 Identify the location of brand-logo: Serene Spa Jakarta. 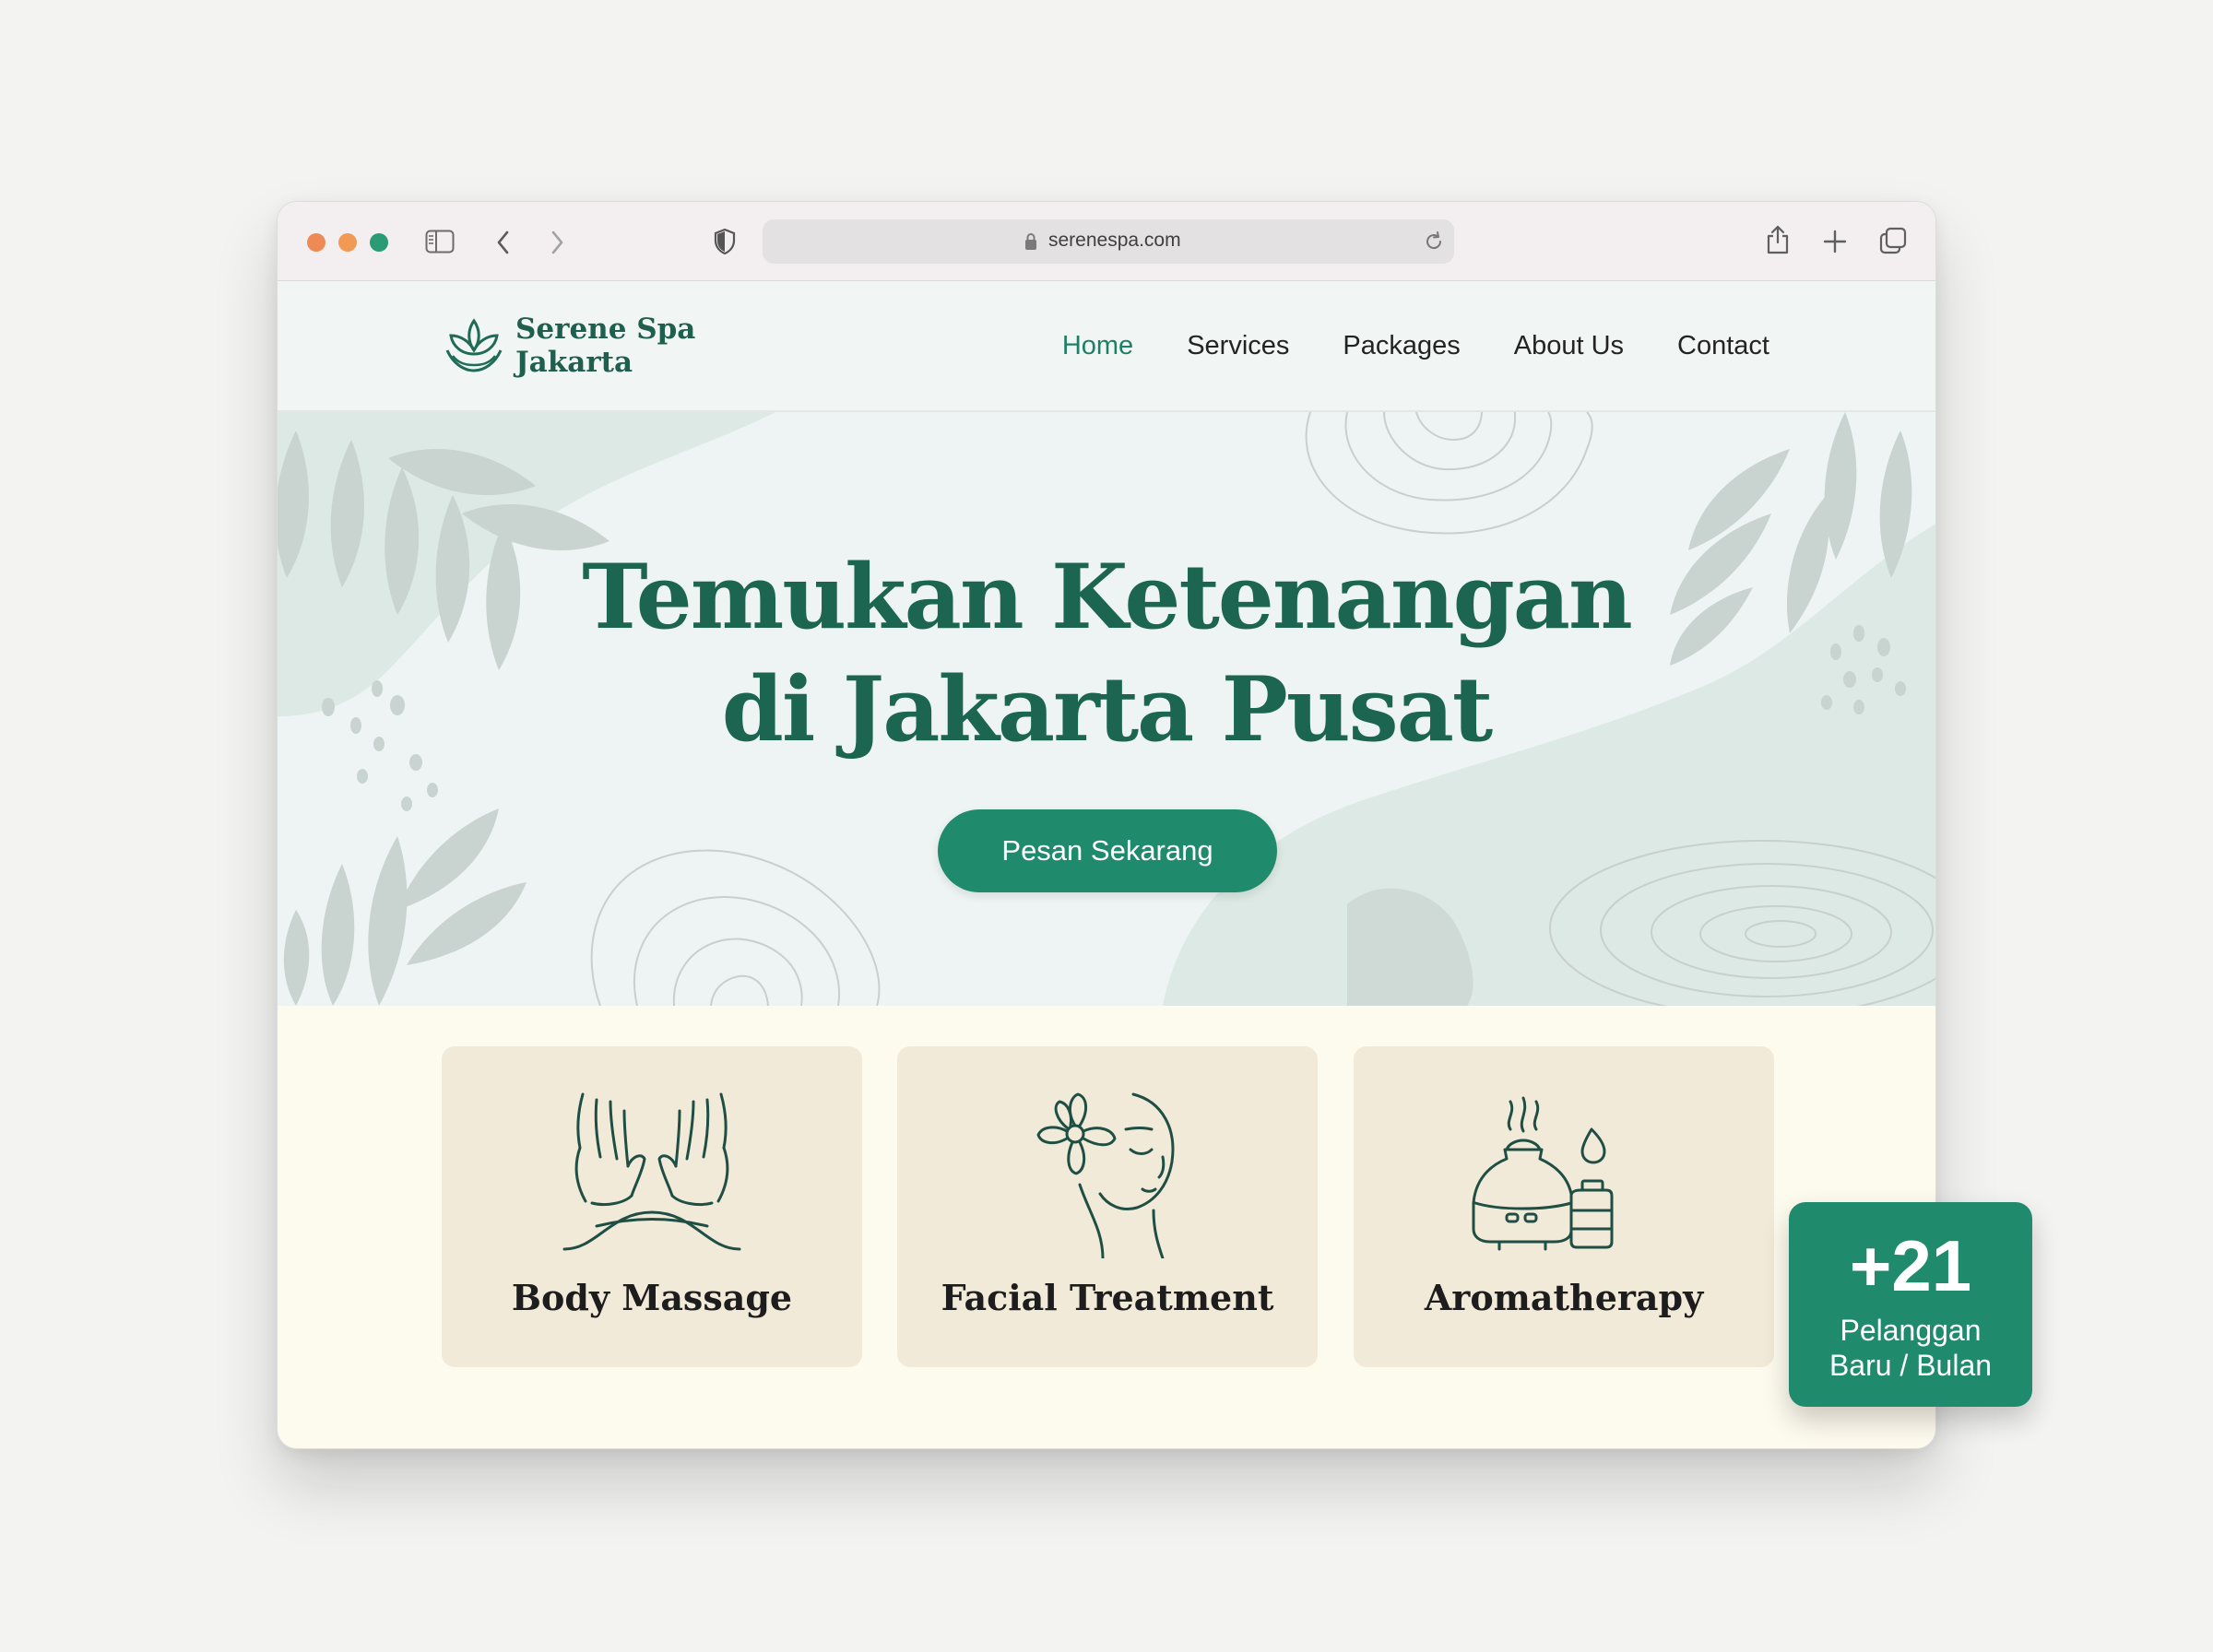
(568, 346).